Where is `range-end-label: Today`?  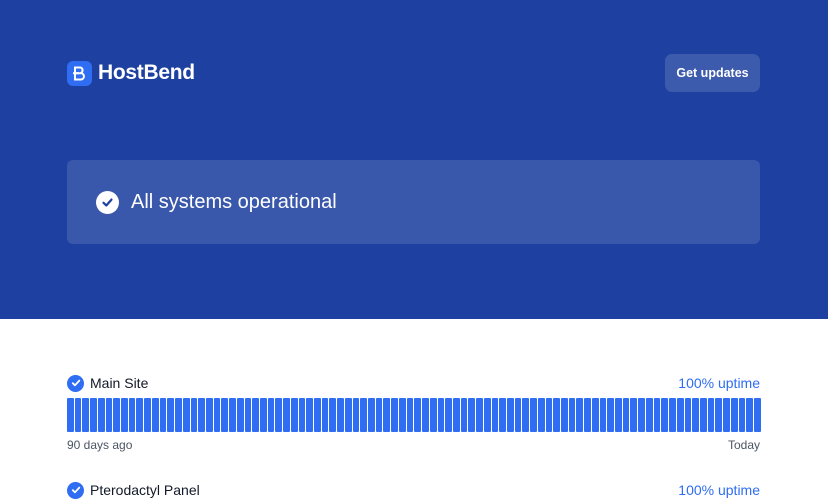 range-end-label: Today is located at coordinates (743, 445).